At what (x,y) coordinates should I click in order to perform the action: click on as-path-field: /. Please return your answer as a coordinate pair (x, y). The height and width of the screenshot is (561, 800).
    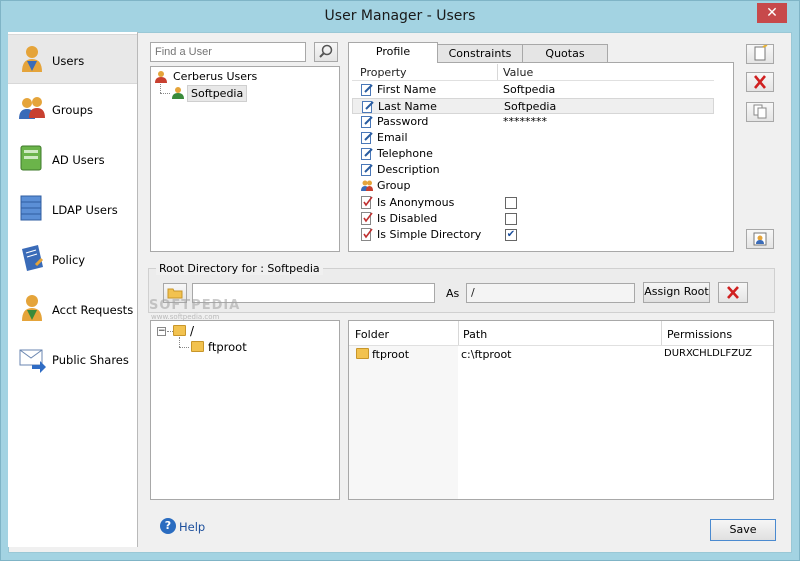
    Looking at the image, I should click on (550, 293).